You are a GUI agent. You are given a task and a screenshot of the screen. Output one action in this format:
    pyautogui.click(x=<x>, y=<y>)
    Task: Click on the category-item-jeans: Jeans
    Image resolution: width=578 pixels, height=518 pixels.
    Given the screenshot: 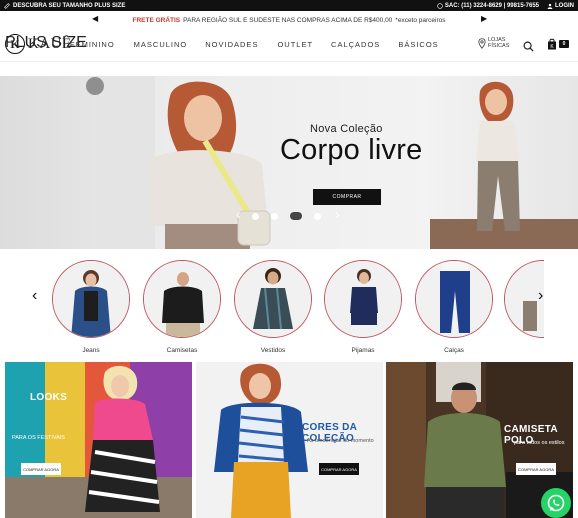 What is the action you would take?
    pyautogui.click(x=91, y=307)
    